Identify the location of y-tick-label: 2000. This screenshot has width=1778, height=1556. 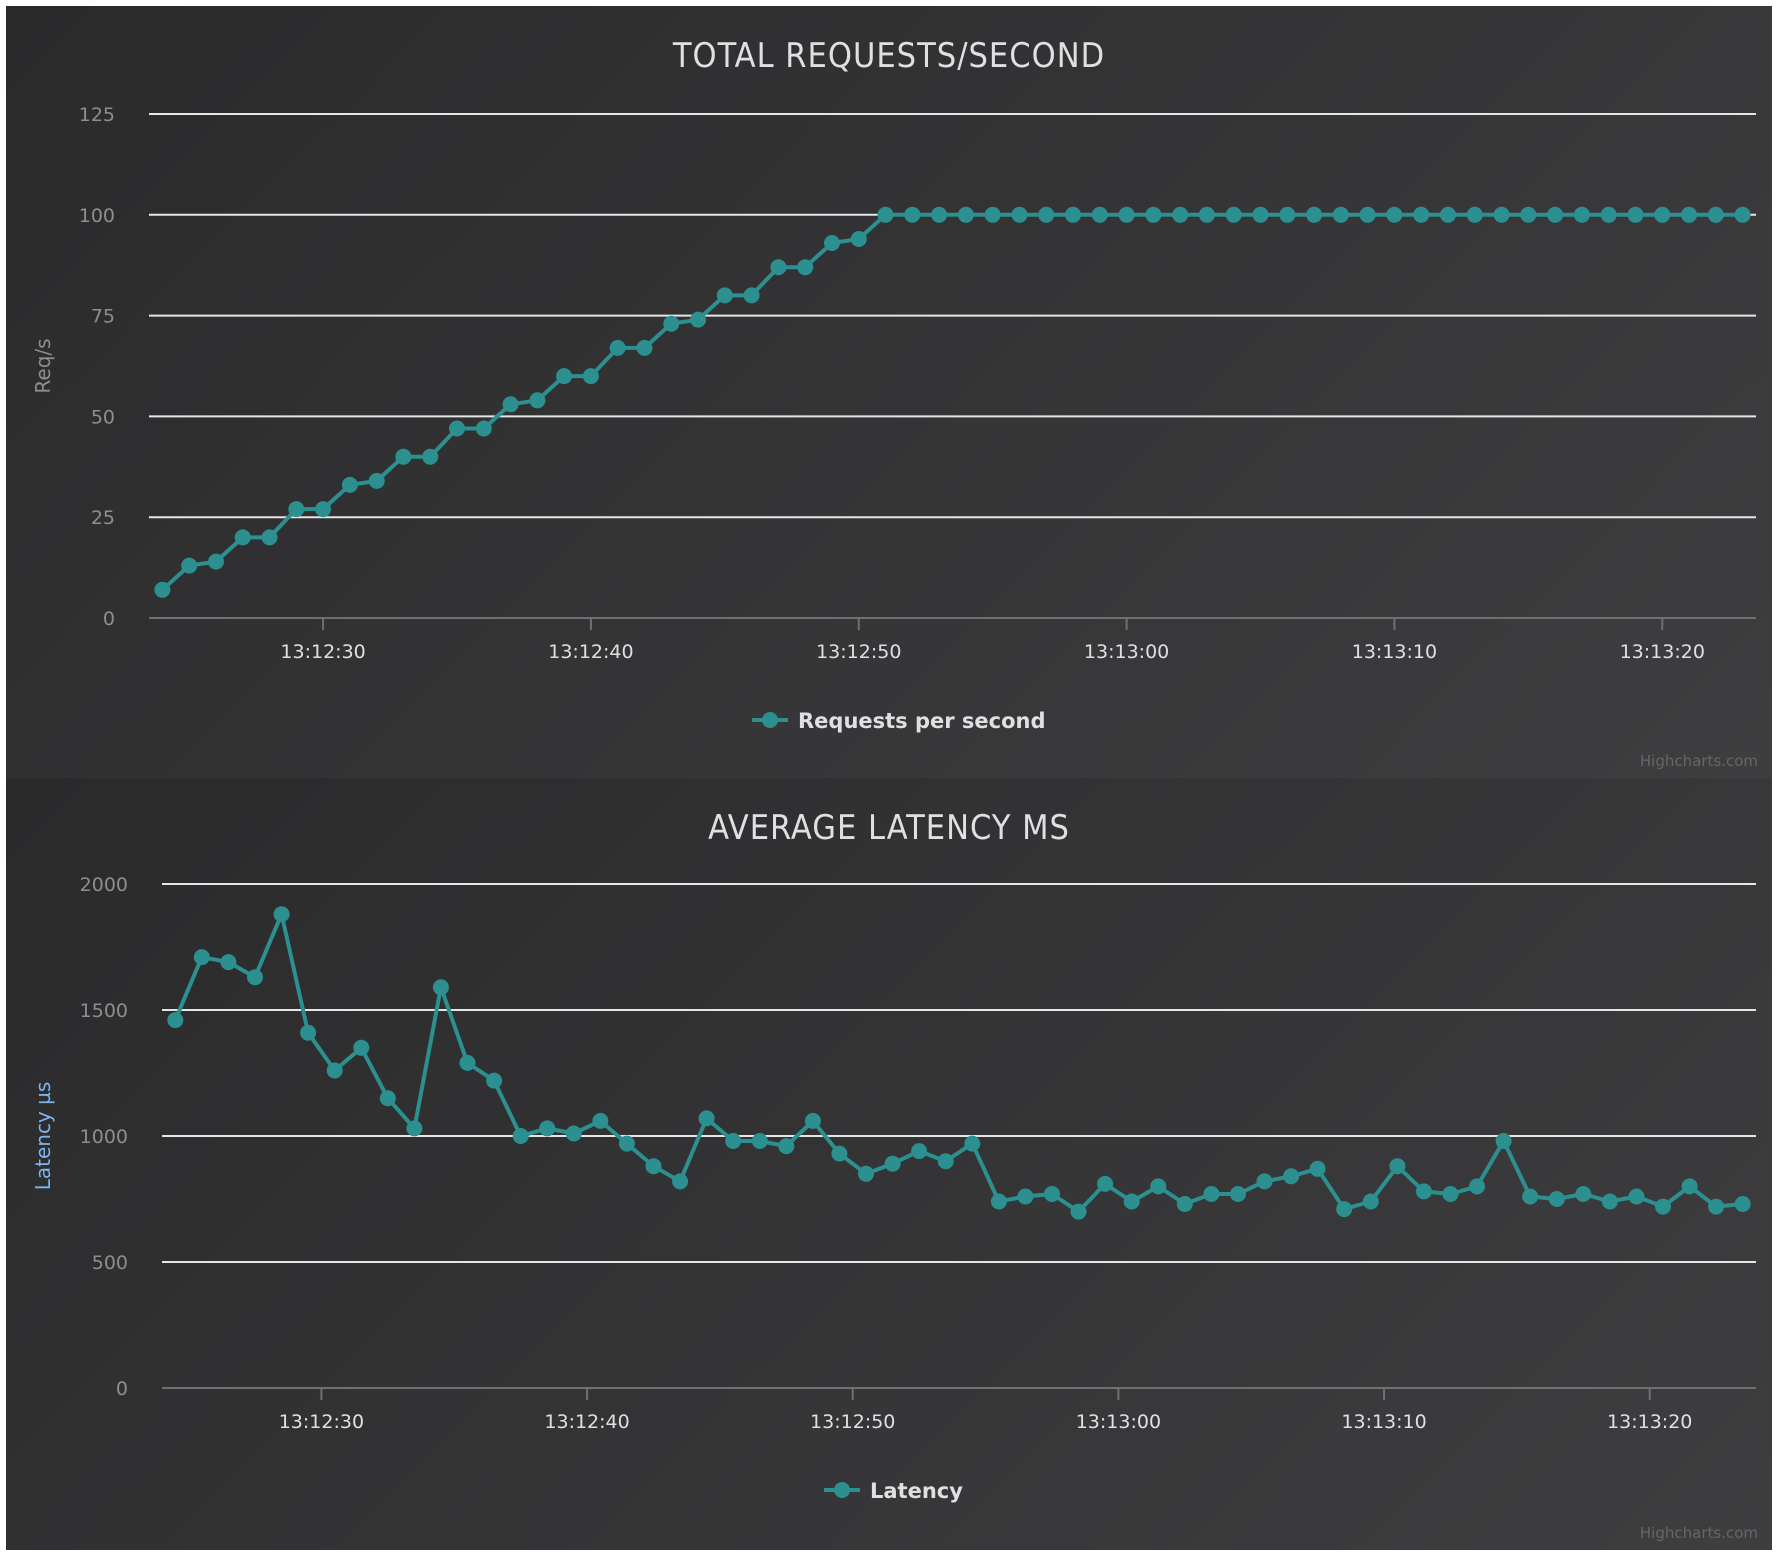
(104, 885).